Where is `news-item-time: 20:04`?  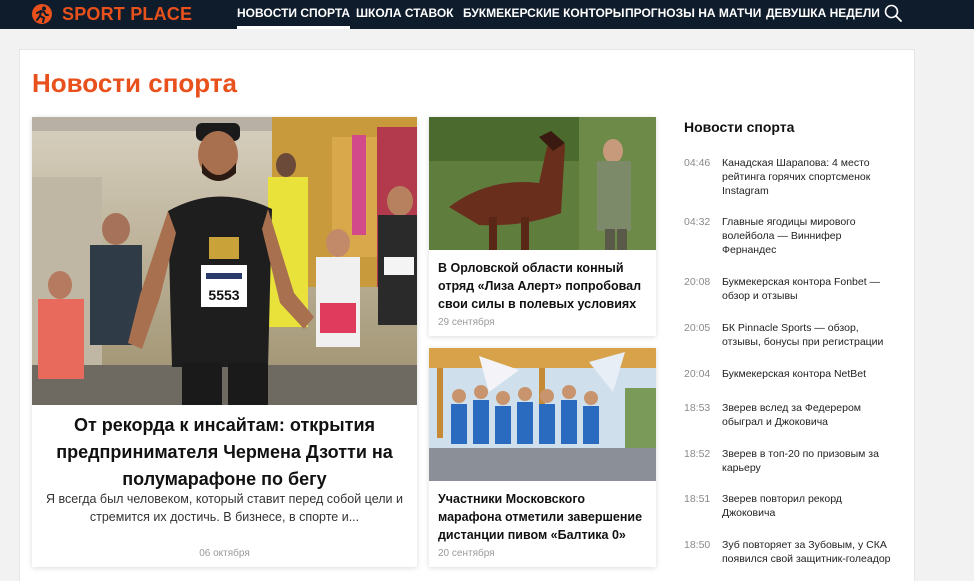 news-item-time: 20:04 is located at coordinates (697, 374).